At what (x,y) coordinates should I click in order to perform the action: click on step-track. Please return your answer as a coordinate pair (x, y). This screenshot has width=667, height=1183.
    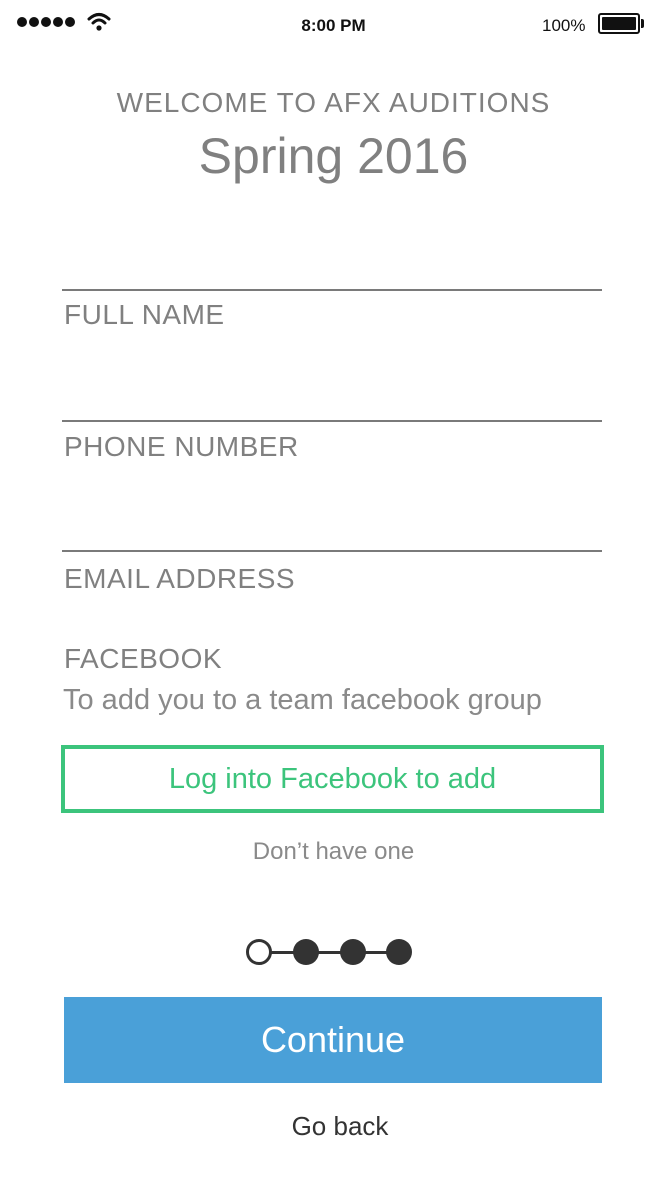
    Looking at the image, I should click on (329, 952).